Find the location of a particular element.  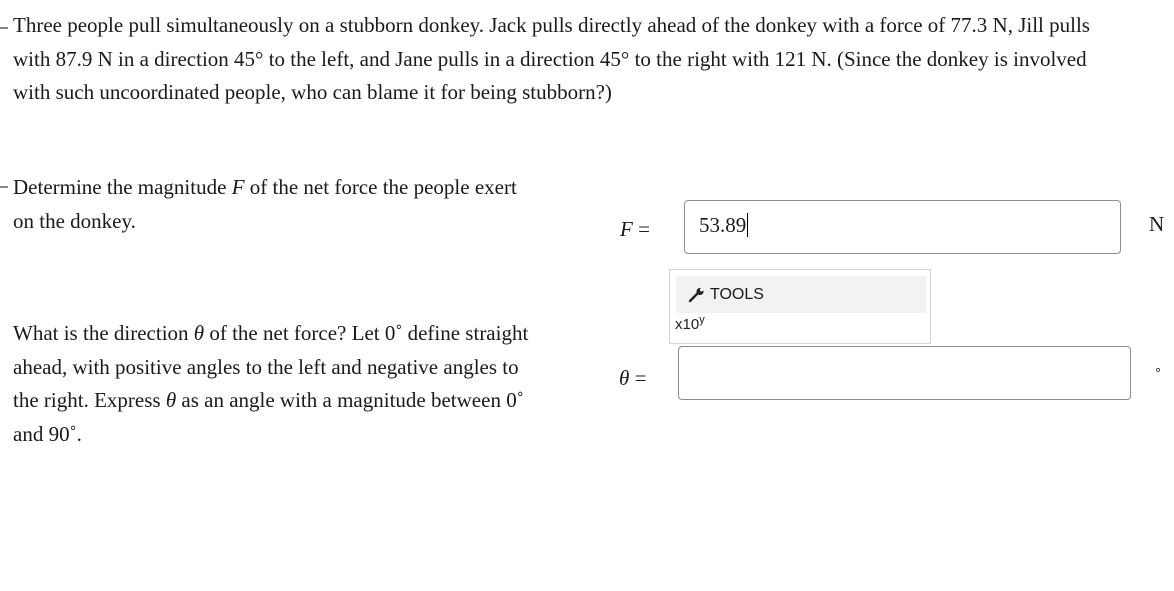

q2-prompt-text-b: of the net force? Let 0˚ define straight is located at coordinates (366, 333).